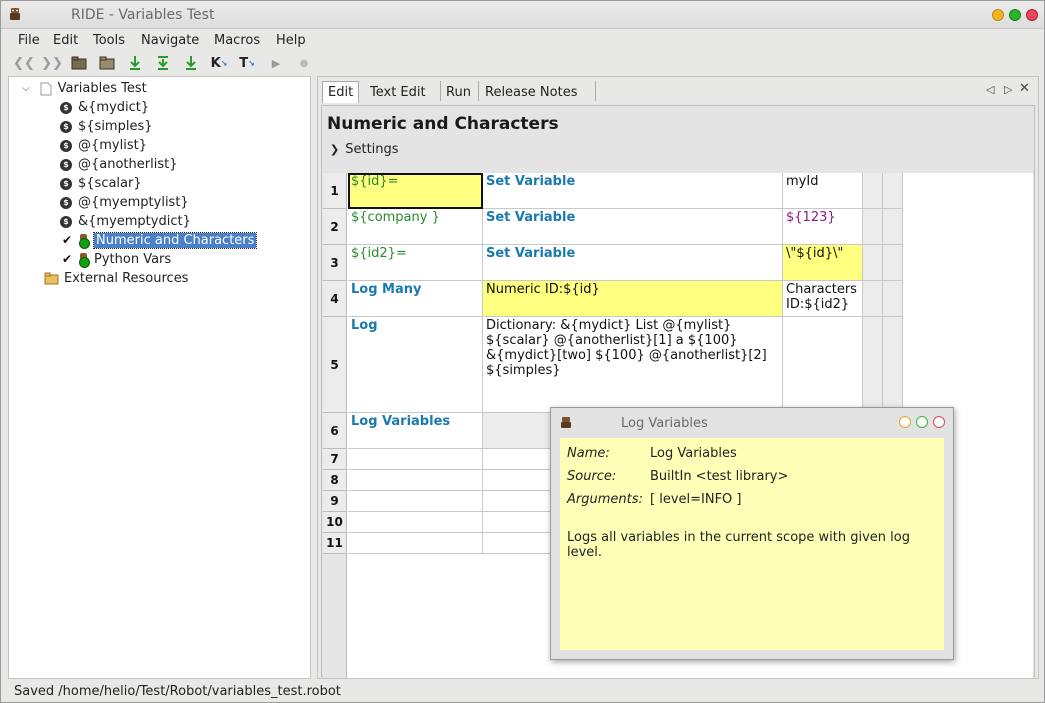  Describe the element at coordinates (821, 289) in the screenshot. I see `cell-line: Characters` at that location.